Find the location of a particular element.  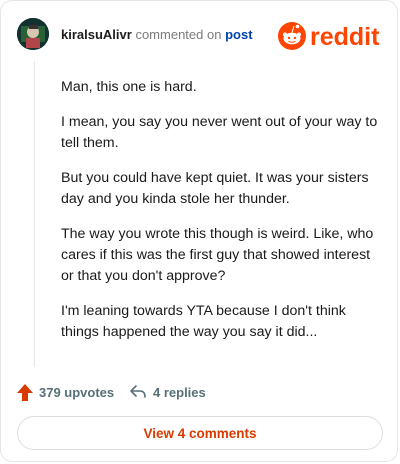

reply-arrow-icon is located at coordinates (138, 391).